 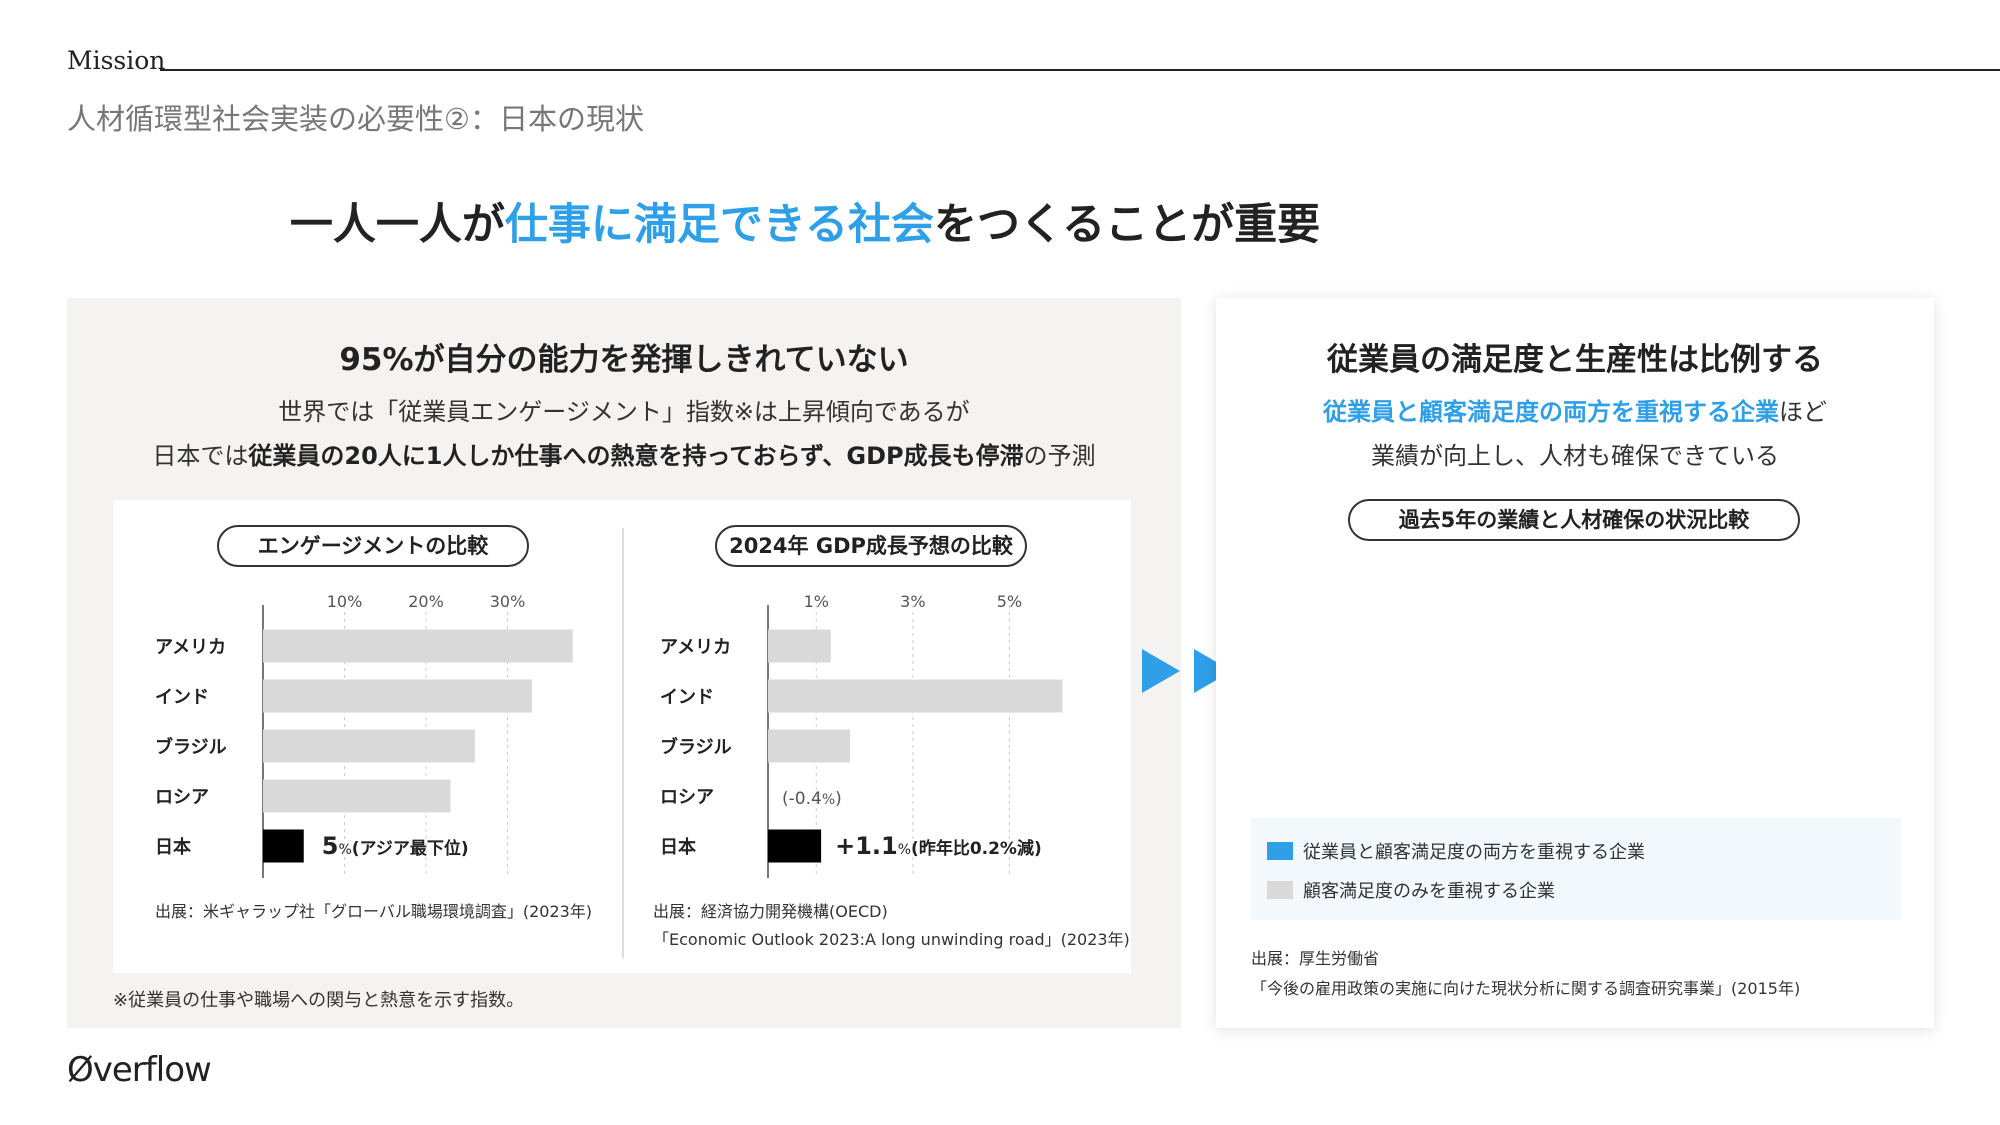 I want to click on legend-label-both: 従業員と顧客満足度の両方を重視する企業, so click(x=1474, y=852).